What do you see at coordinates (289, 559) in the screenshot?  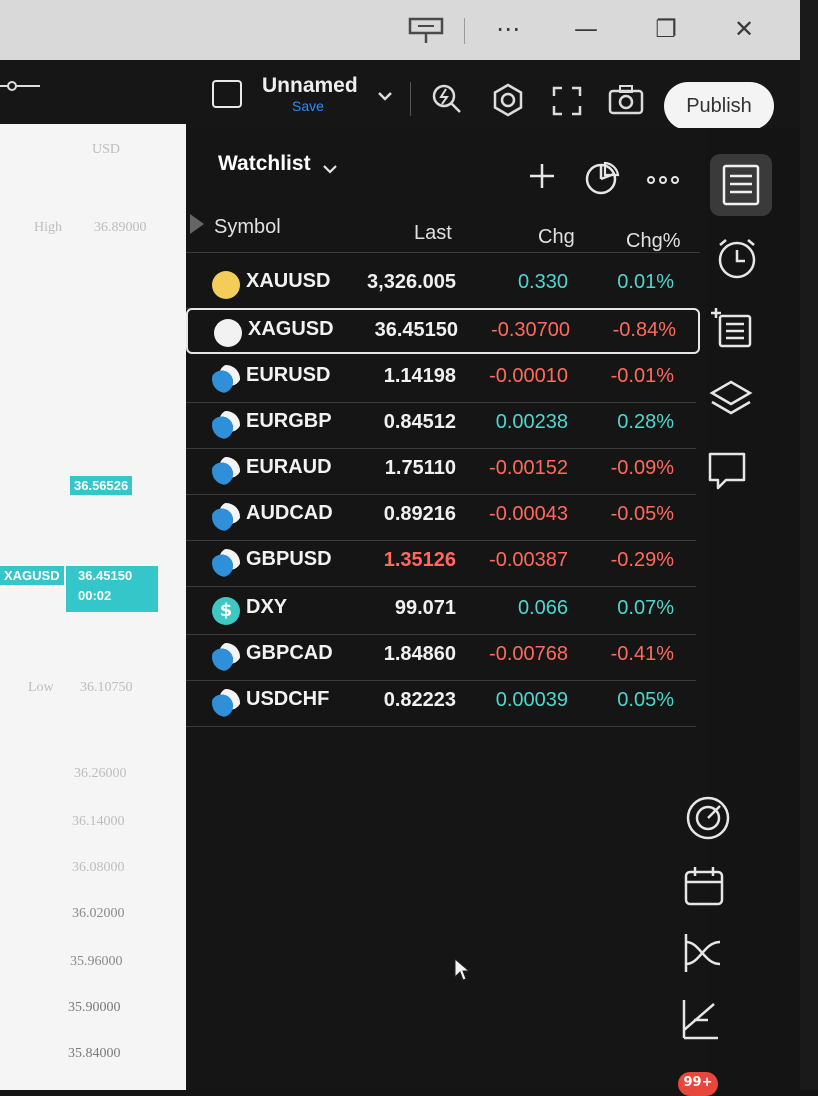 I see `symbol-cell: GBPUSD` at bounding box center [289, 559].